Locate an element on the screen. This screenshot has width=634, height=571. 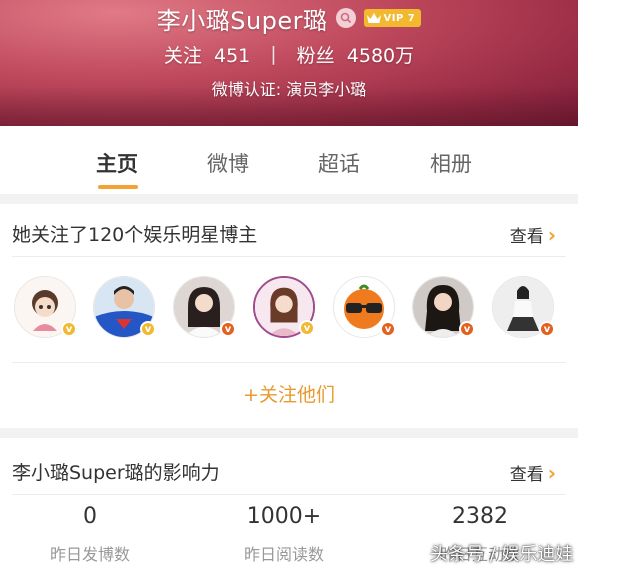
profile-name-row: 李小璐Super璐 VIP 7 is located at coordinates (289, 18).